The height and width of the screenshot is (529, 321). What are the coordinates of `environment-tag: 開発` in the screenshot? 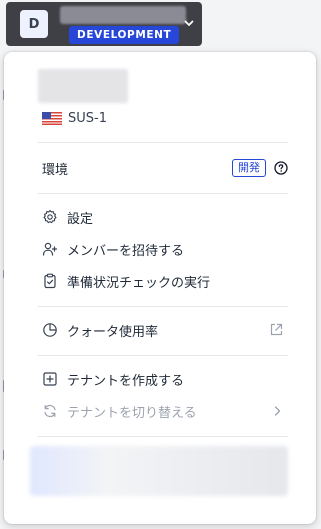 It's located at (249, 168).